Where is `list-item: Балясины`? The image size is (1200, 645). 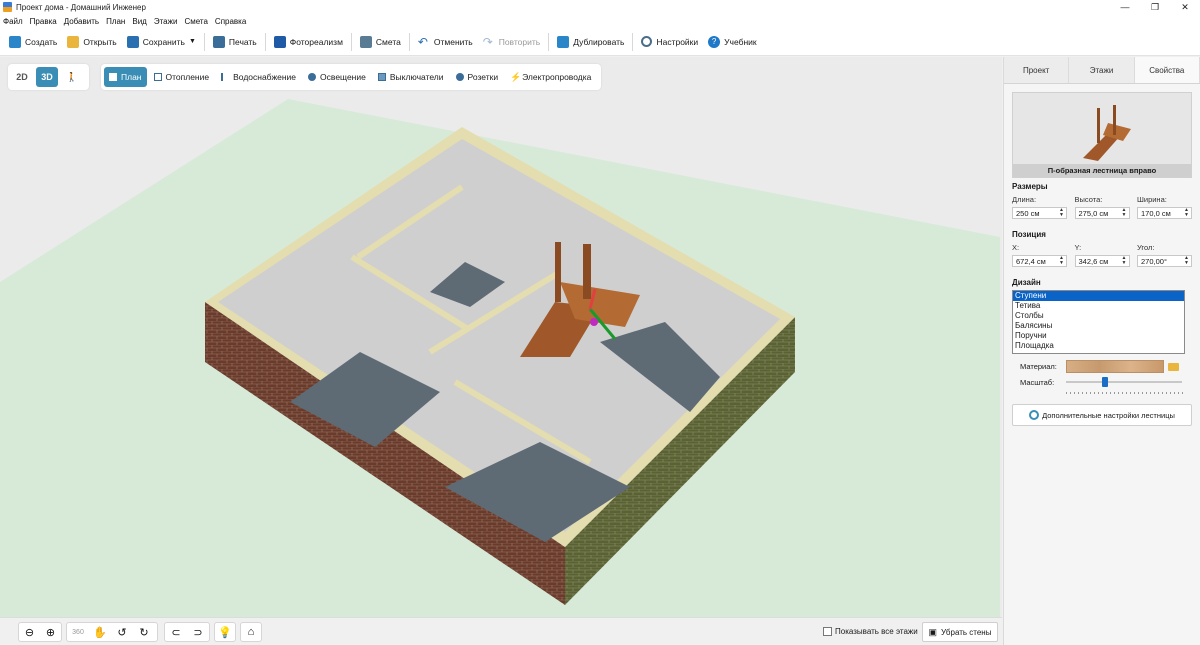
list-item: Балясины is located at coordinates (1098, 326).